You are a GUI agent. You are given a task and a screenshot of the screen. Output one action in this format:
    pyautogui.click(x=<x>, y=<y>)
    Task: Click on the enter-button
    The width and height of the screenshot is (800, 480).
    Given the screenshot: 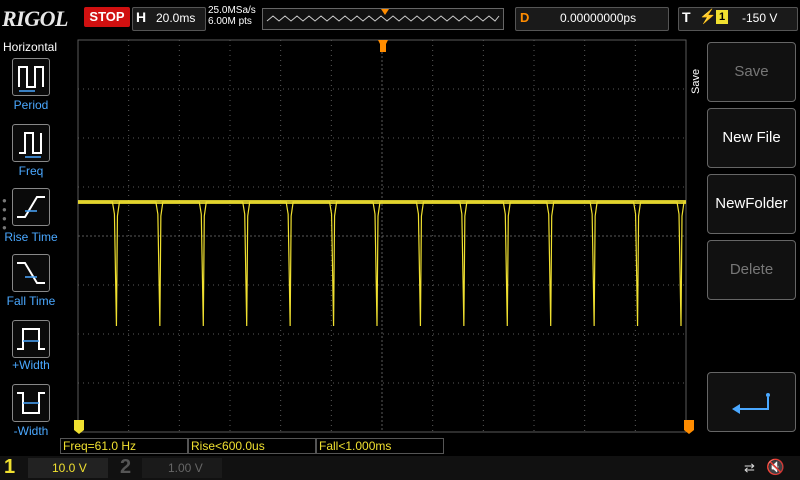 What is the action you would take?
    pyautogui.click(x=751, y=402)
    